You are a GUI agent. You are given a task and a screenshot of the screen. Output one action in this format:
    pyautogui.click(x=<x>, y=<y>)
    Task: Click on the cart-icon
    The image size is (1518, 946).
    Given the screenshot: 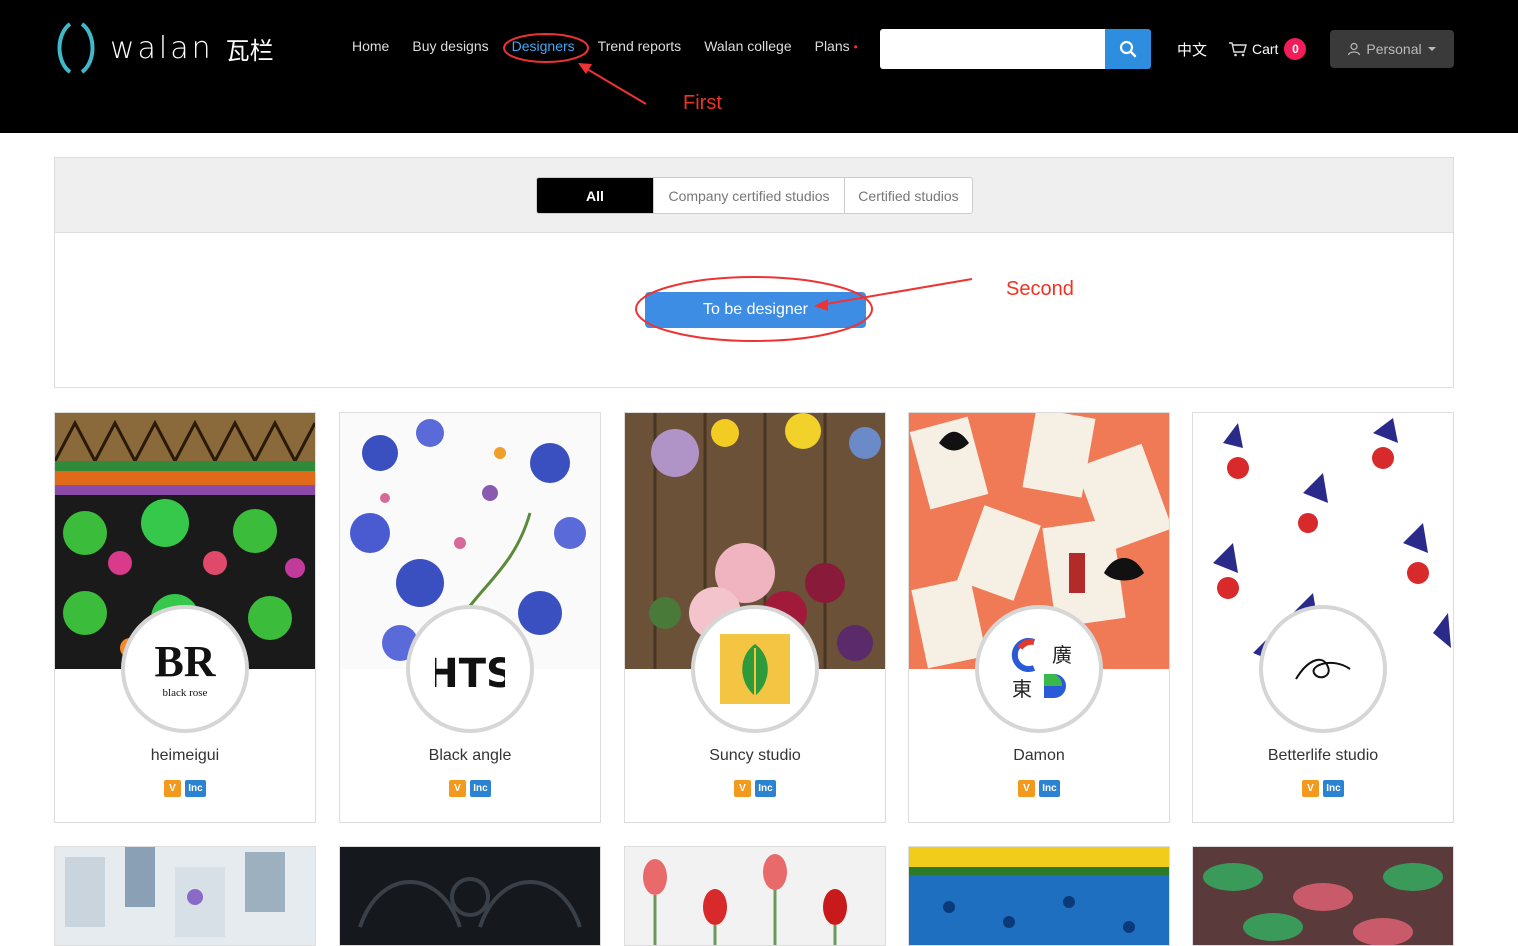 What is the action you would take?
    pyautogui.click(x=1238, y=49)
    